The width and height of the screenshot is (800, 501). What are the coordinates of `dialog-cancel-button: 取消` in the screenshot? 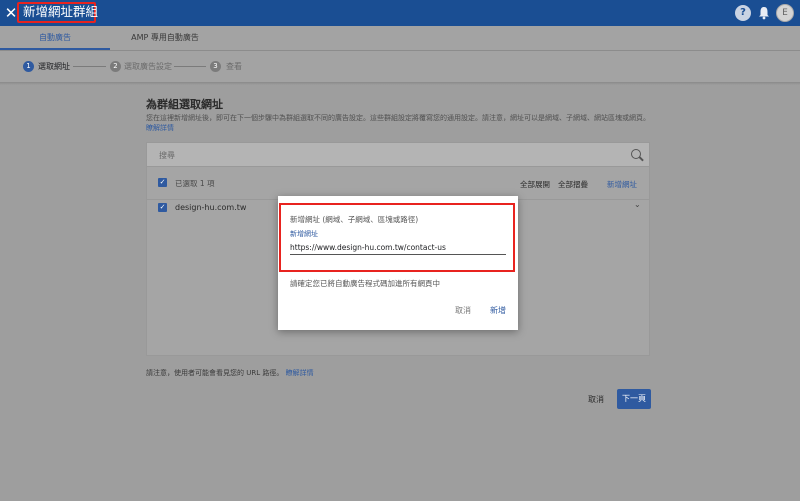 It's located at (463, 310).